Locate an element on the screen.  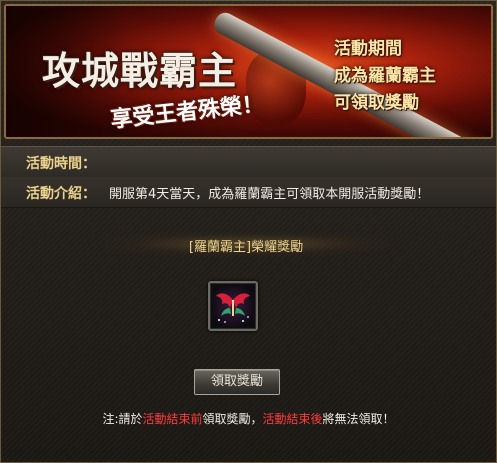
activity-time-row: 活動時間： is located at coordinates (248, 162).